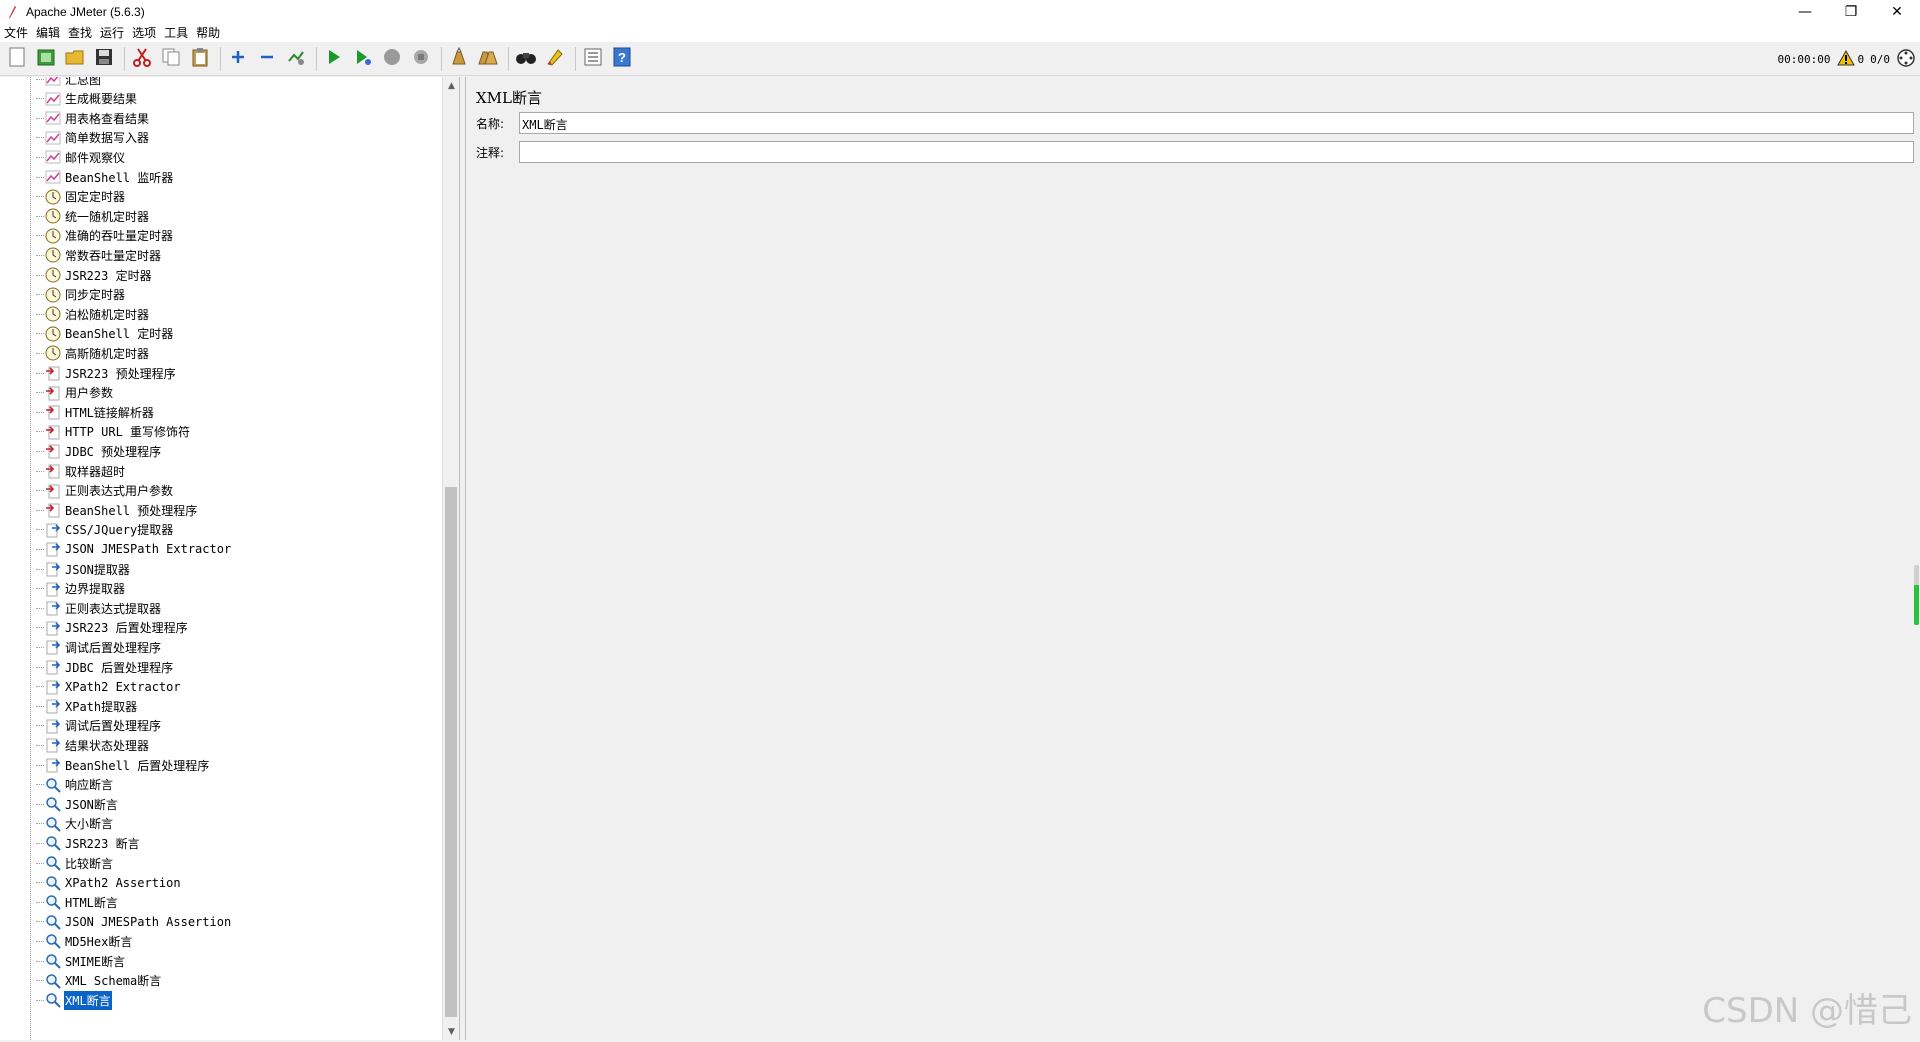 The width and height of the screenshot is (1920, 1042). Describe the element at coordinates (75, 785) in the screenshot. I see `tree-item: 响应断言` at that location.